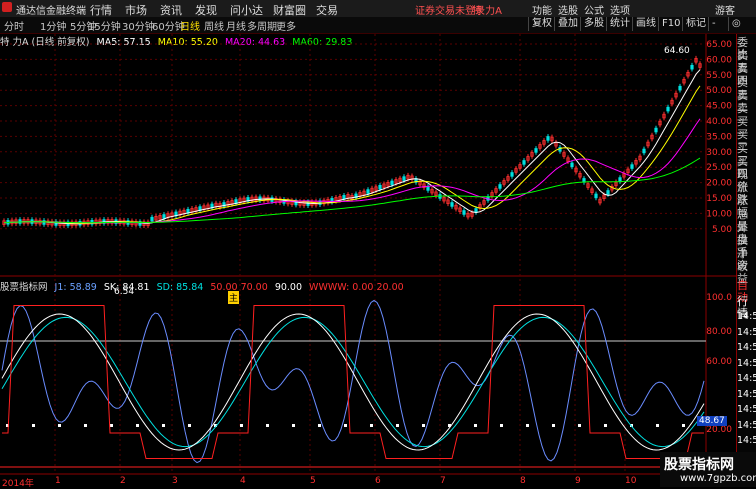  Describe the element at coordinates (53, 25) in the screenshot. I see `period-1min: 1分钟` at that location.